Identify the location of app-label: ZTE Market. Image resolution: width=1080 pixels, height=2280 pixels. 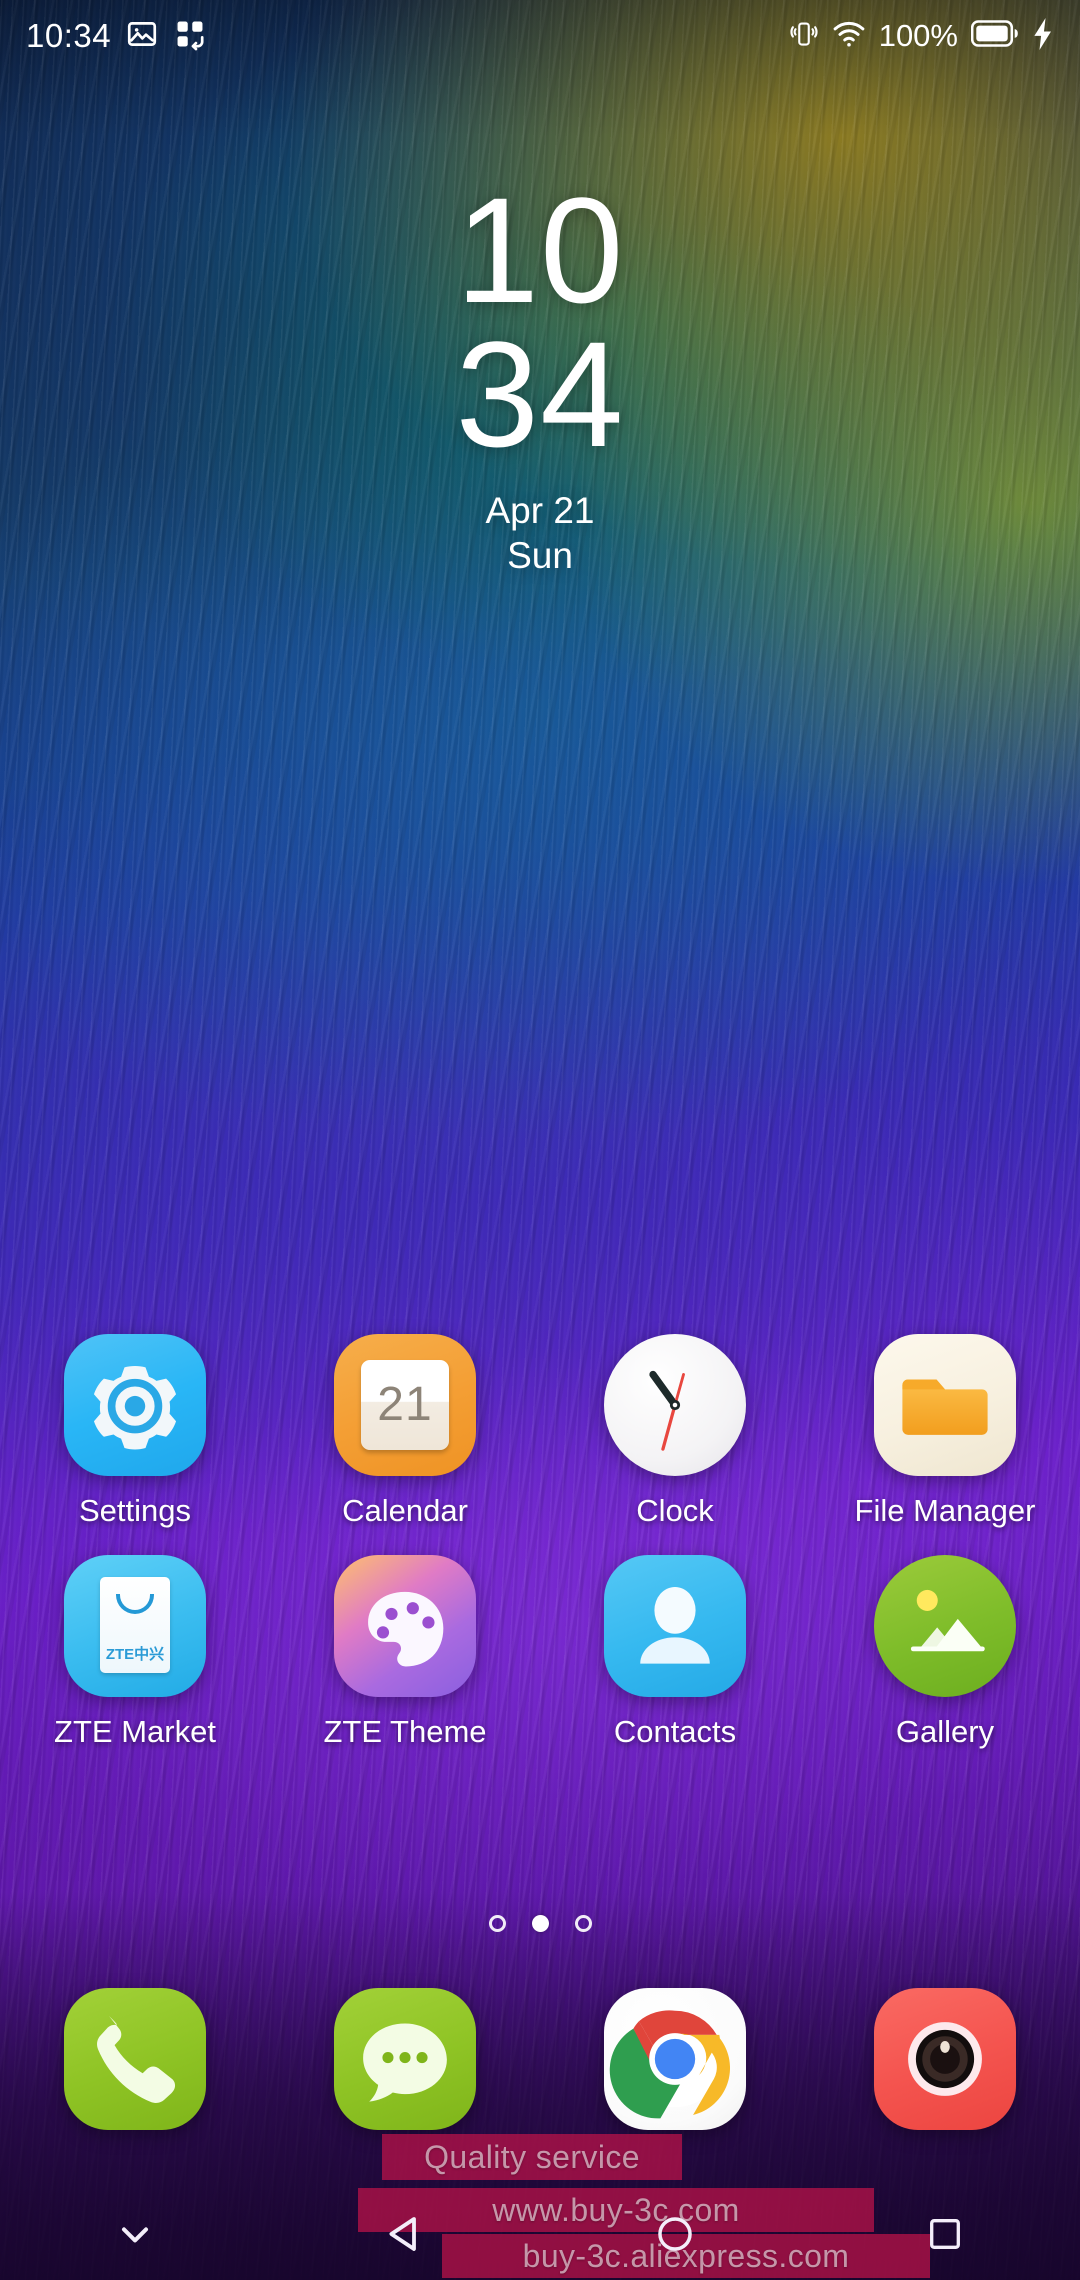
(135, 1731).